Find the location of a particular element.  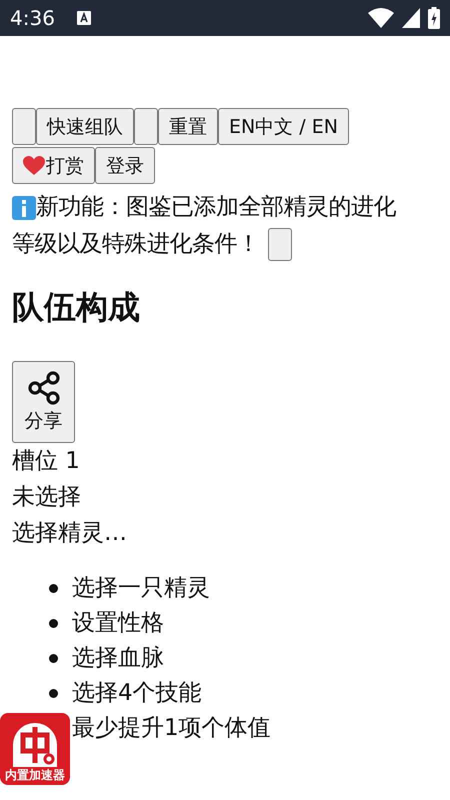

notice-text: 新功能：图鉴已添加全部精灵的进化 is located at coordinates (216, 207).